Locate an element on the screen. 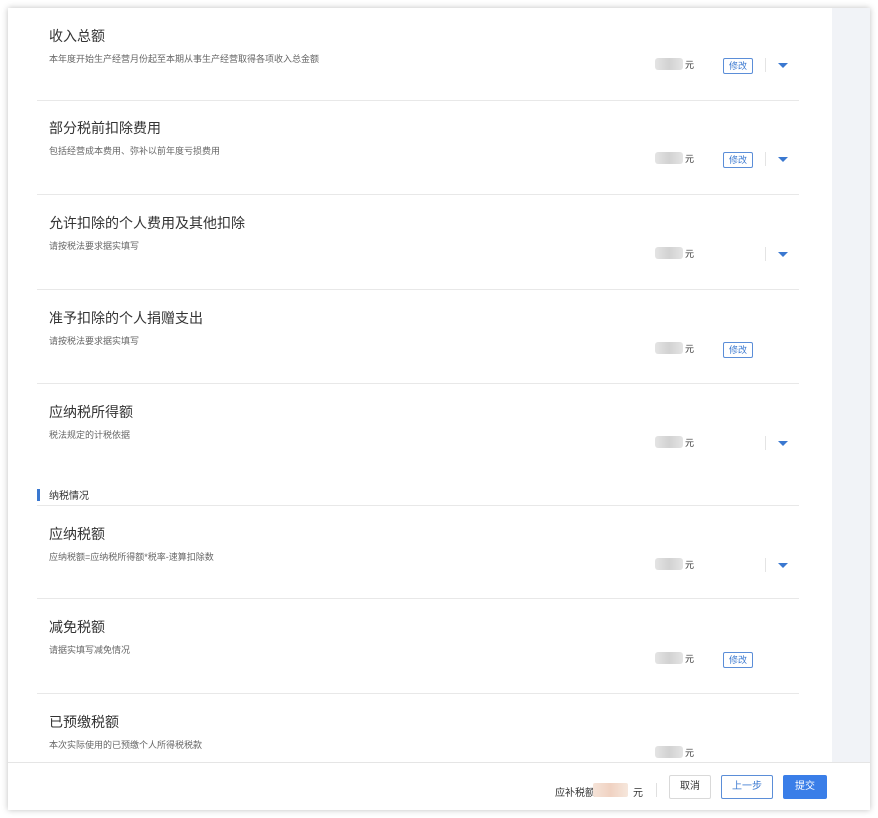  row-pretax-deduction: 部分税前扣除费用 包括经营成本费用、弥补以前年度亏损费用 元 修改 is located at coordinates (418, 147).